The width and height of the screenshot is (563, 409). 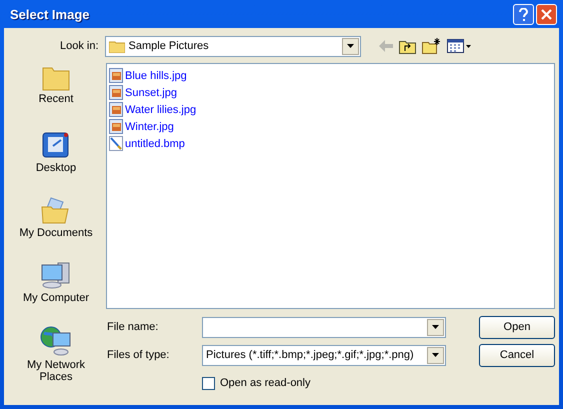 I want to click on network-icon, so click(x=56, y=341).